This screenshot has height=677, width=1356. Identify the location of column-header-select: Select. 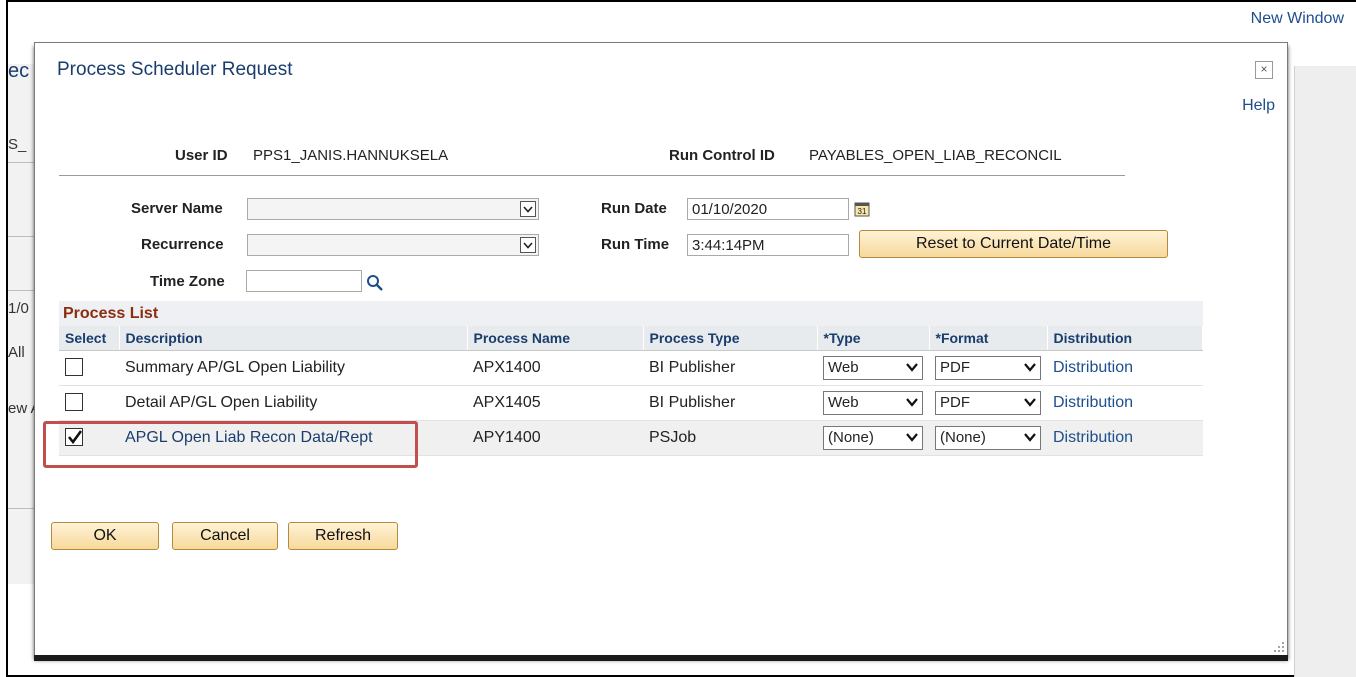
(89, 338).